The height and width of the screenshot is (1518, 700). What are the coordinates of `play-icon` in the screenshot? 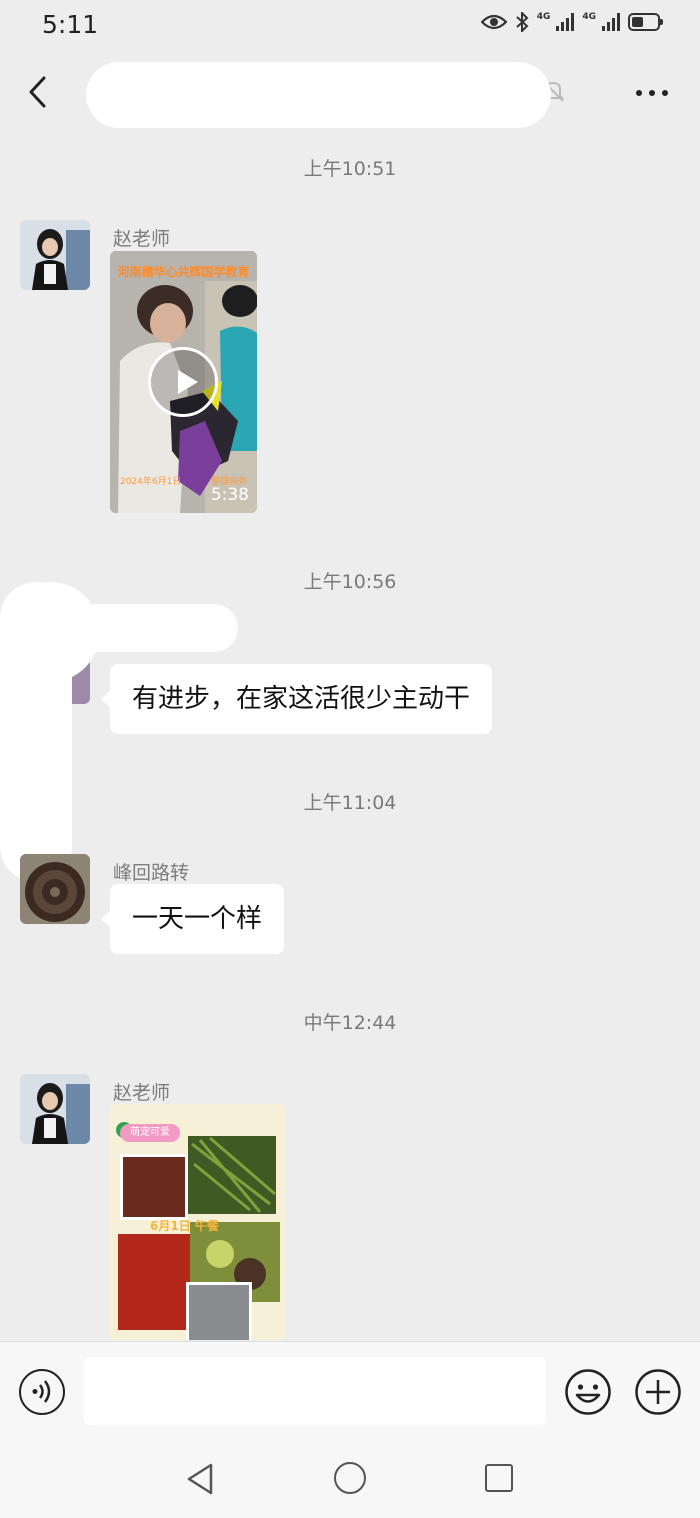 It's located at (183, 382).